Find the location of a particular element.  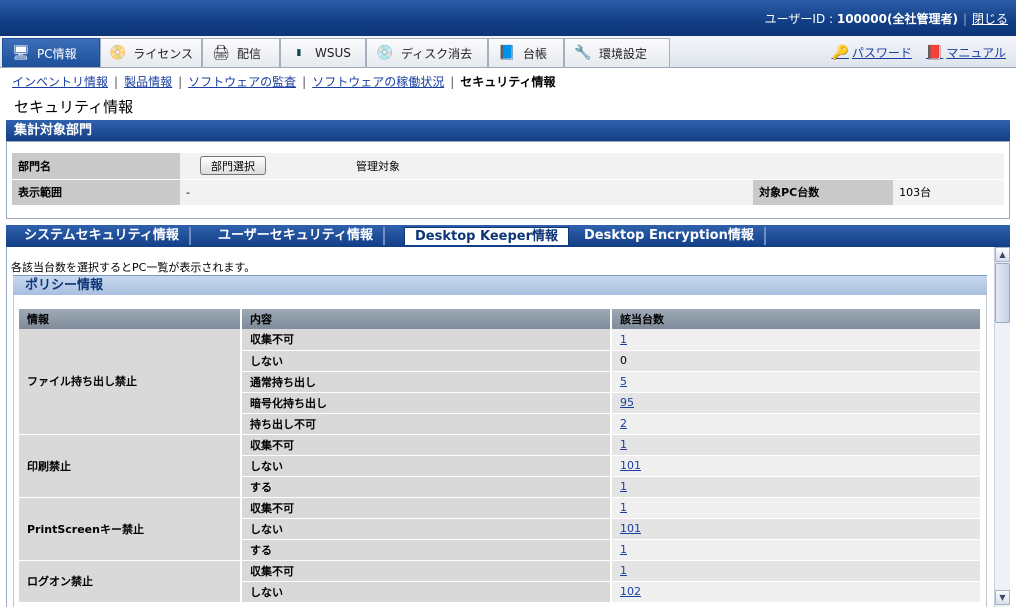

policy-info-cell: PrintScreenキー禁止 is located at coordinates (130, 529).